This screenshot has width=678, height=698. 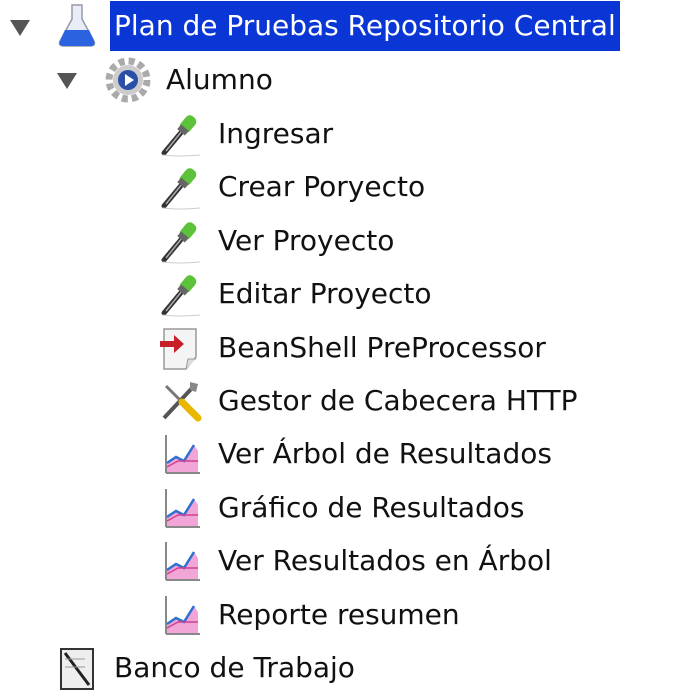 I want to click on tree-node-label: Ver Proyecto, so click(x=306, y=241).